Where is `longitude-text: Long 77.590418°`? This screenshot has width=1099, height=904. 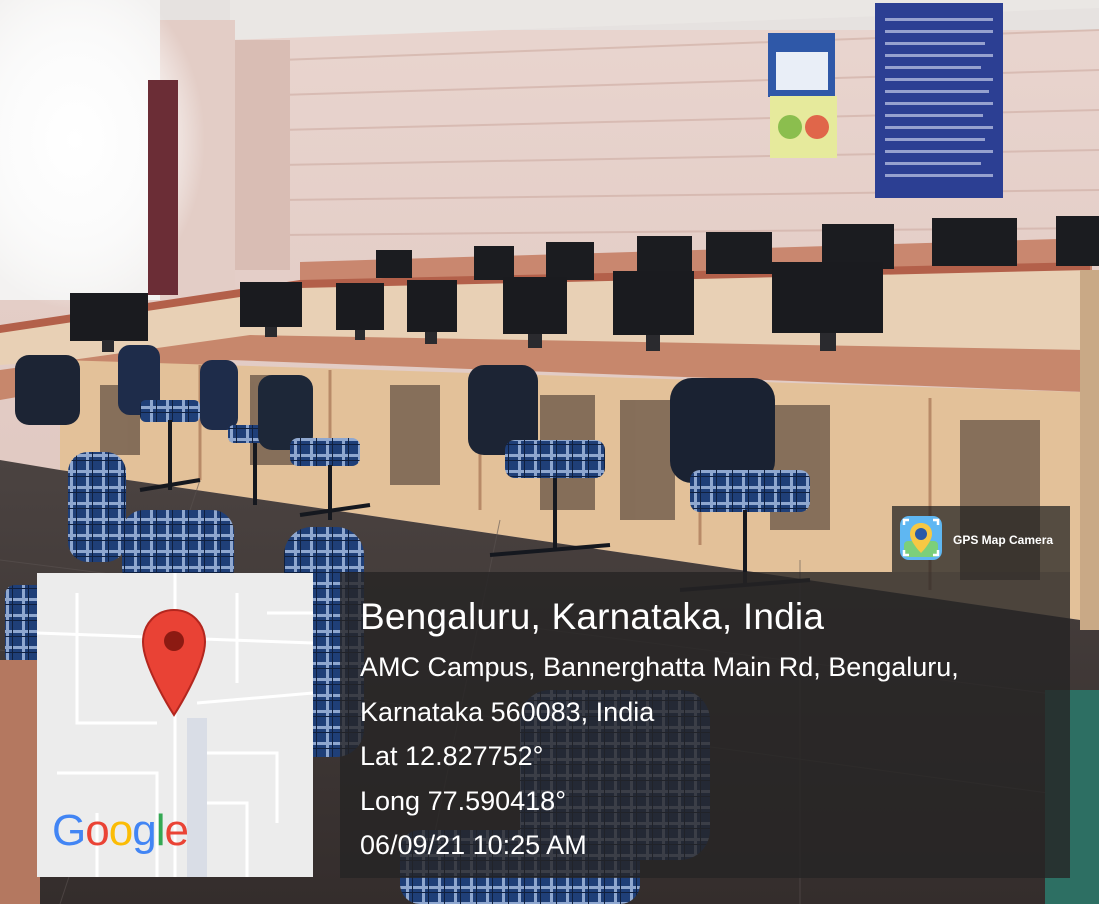 longitude-text: Long 77.590418° is located at coordinates (463, 801).